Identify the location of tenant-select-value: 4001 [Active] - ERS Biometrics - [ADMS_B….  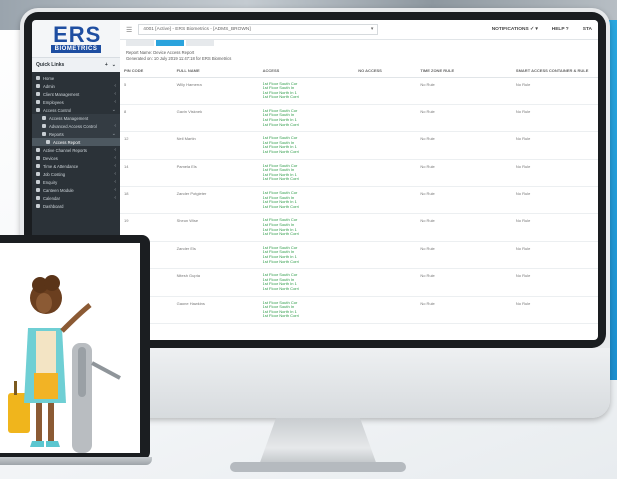
(197, 29).